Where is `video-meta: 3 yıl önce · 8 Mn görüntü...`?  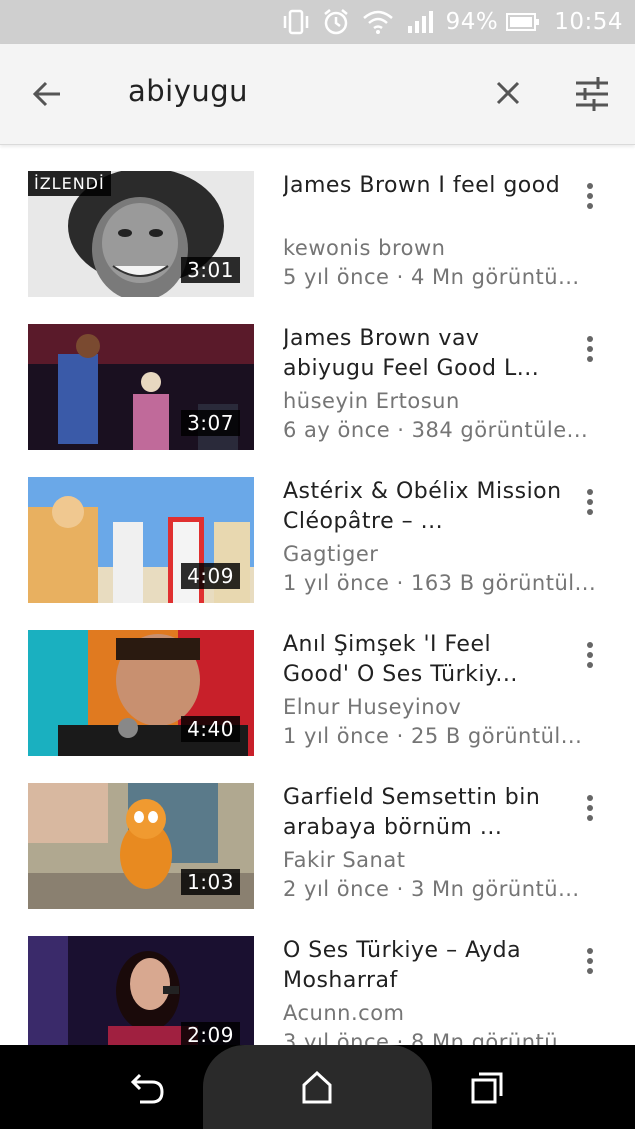
video-meta: 3 yıl önce · 8 Mn görüntü... is located at coordinates (431, 1037).